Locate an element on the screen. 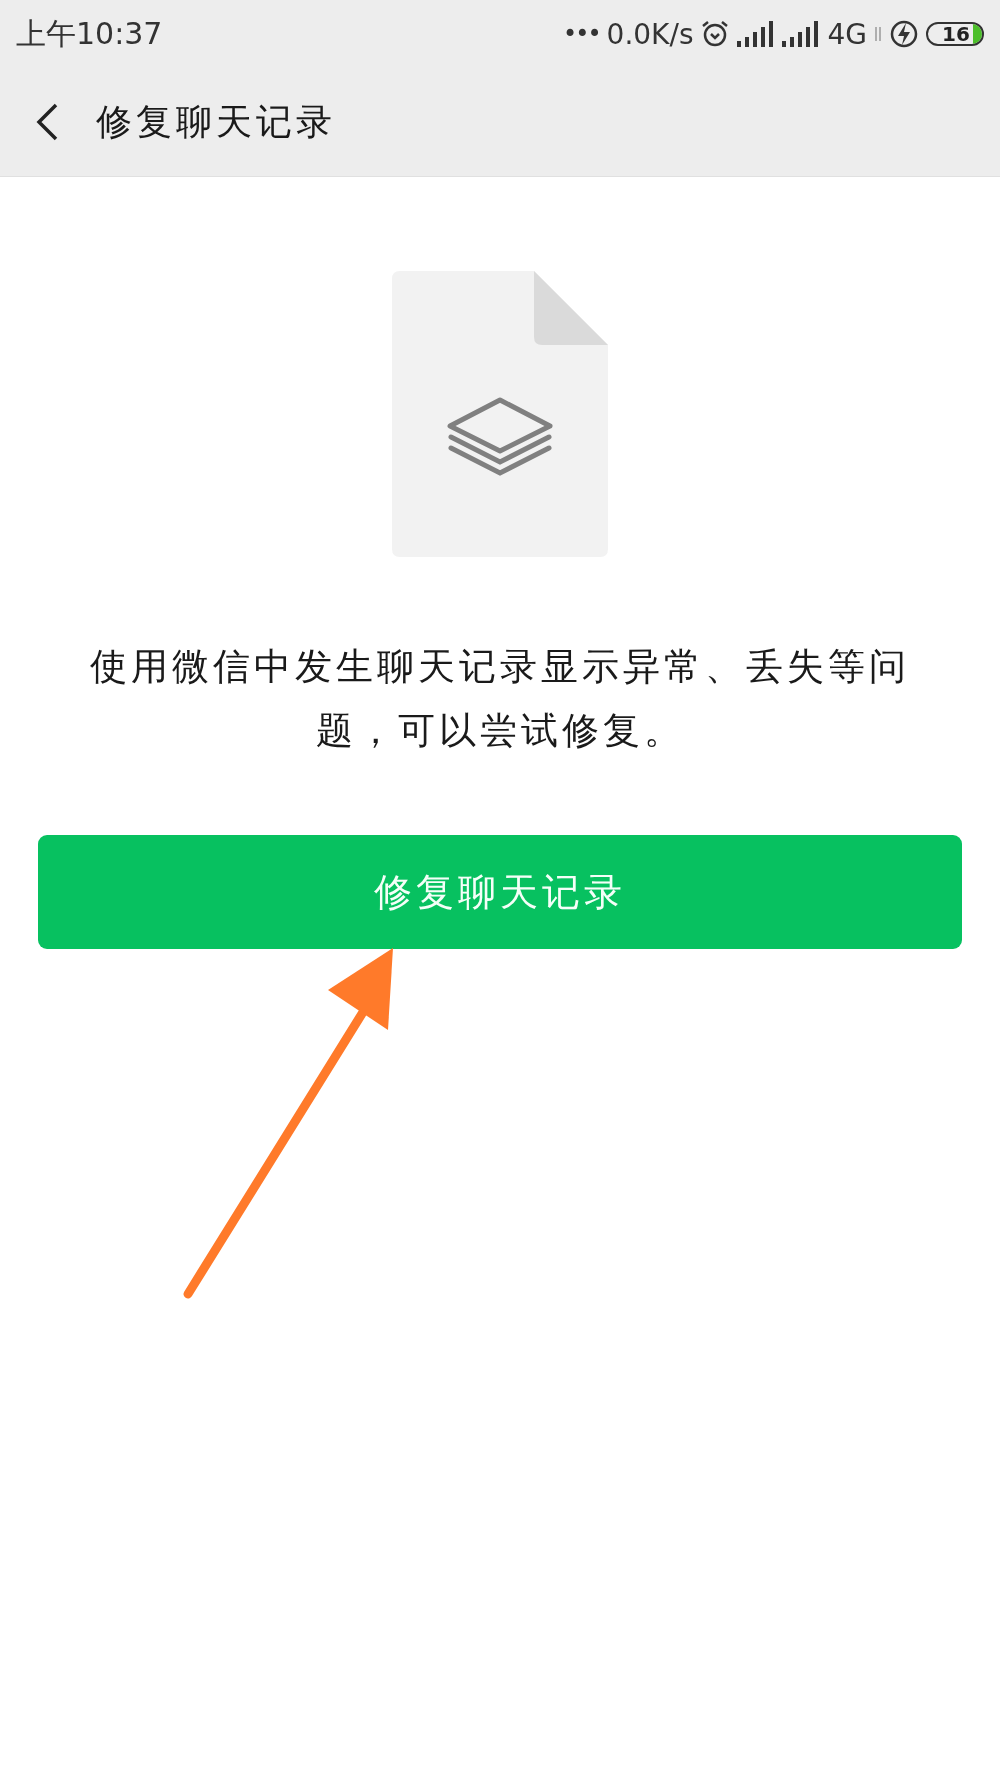 The width and height of the screenshot is (1000, 1778). network-type: 4G is located at coordinates (847, 34).